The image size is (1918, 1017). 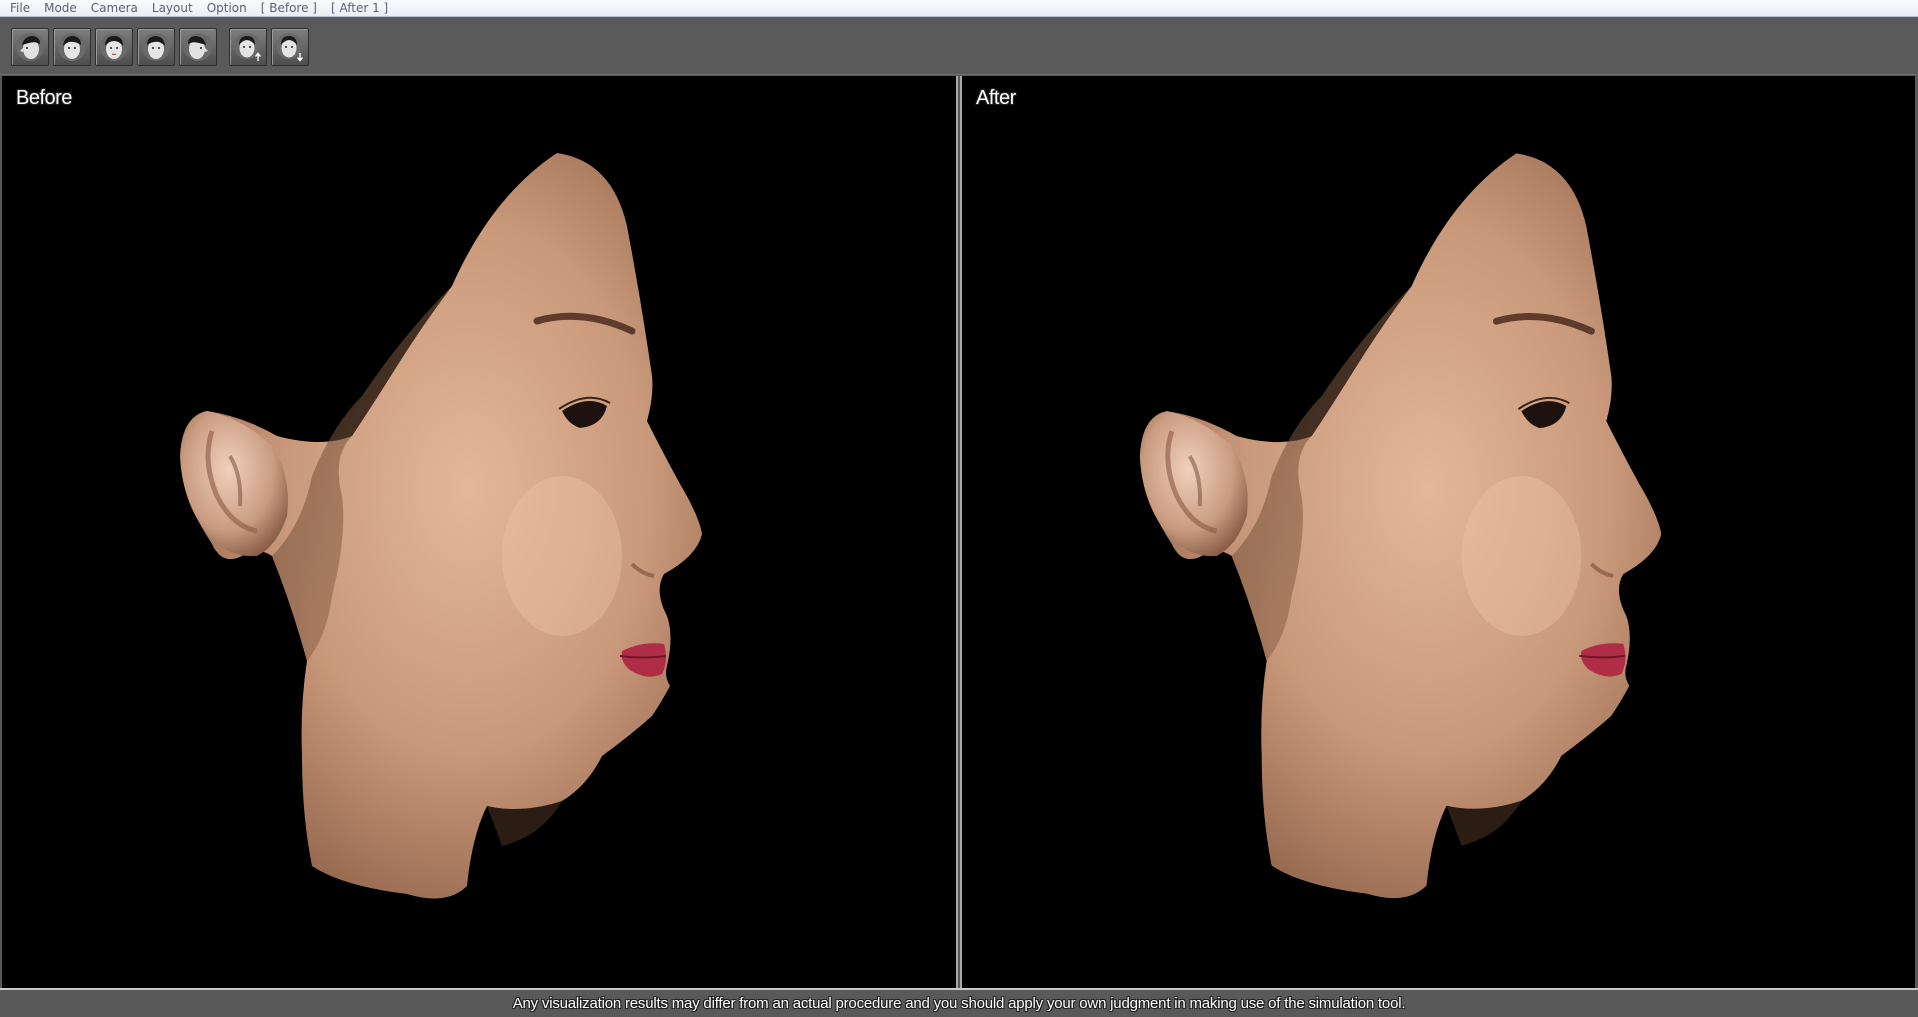 What do you see at coordinates (996, 98) in the screenshot?
I see `after-viewport-label: After` at bounding box center [996, 98].